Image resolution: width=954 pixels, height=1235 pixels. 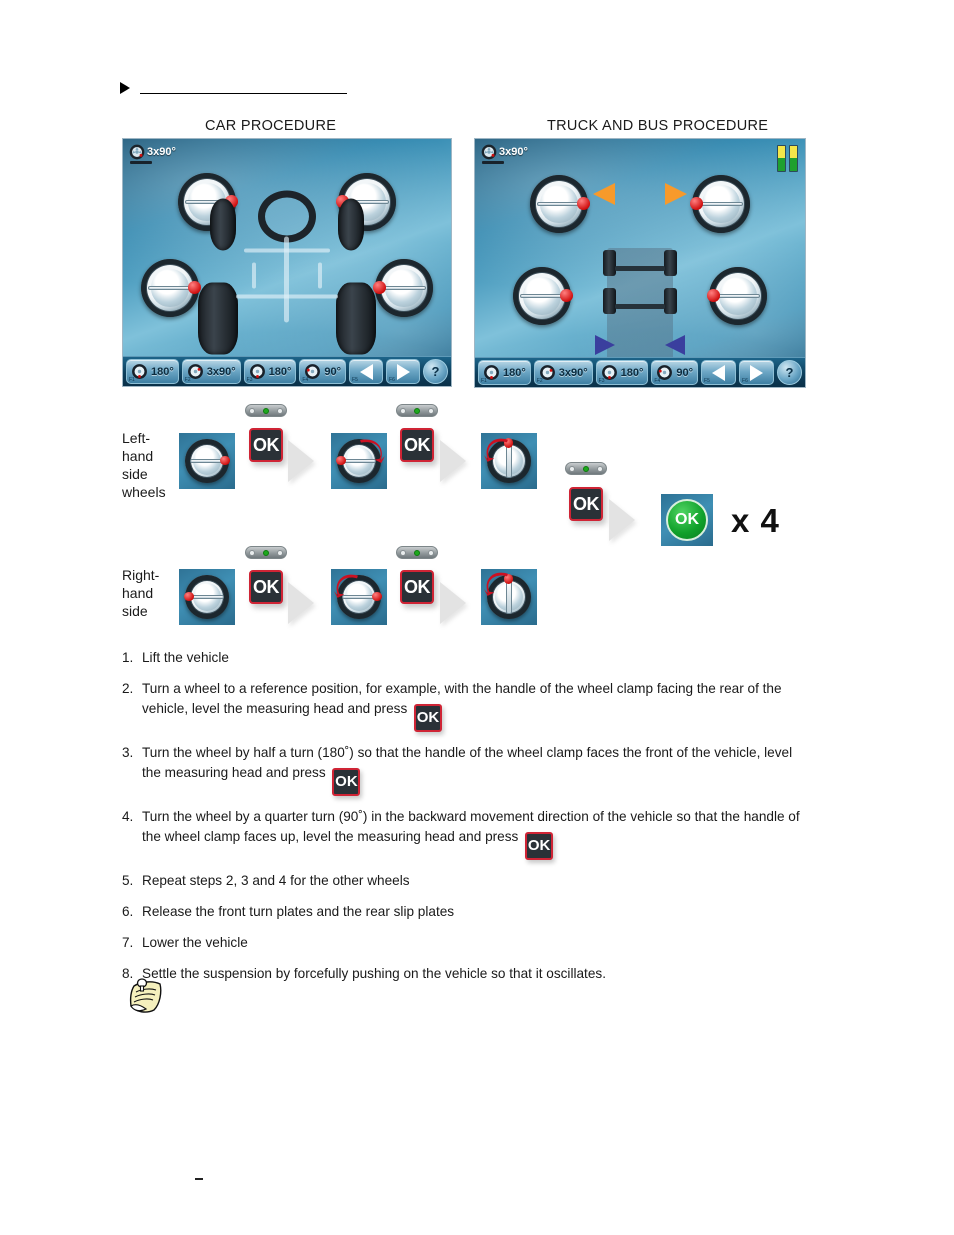 I want to click on right-hand-wheels-label: Right- hand side, so click(x=141, y=593).